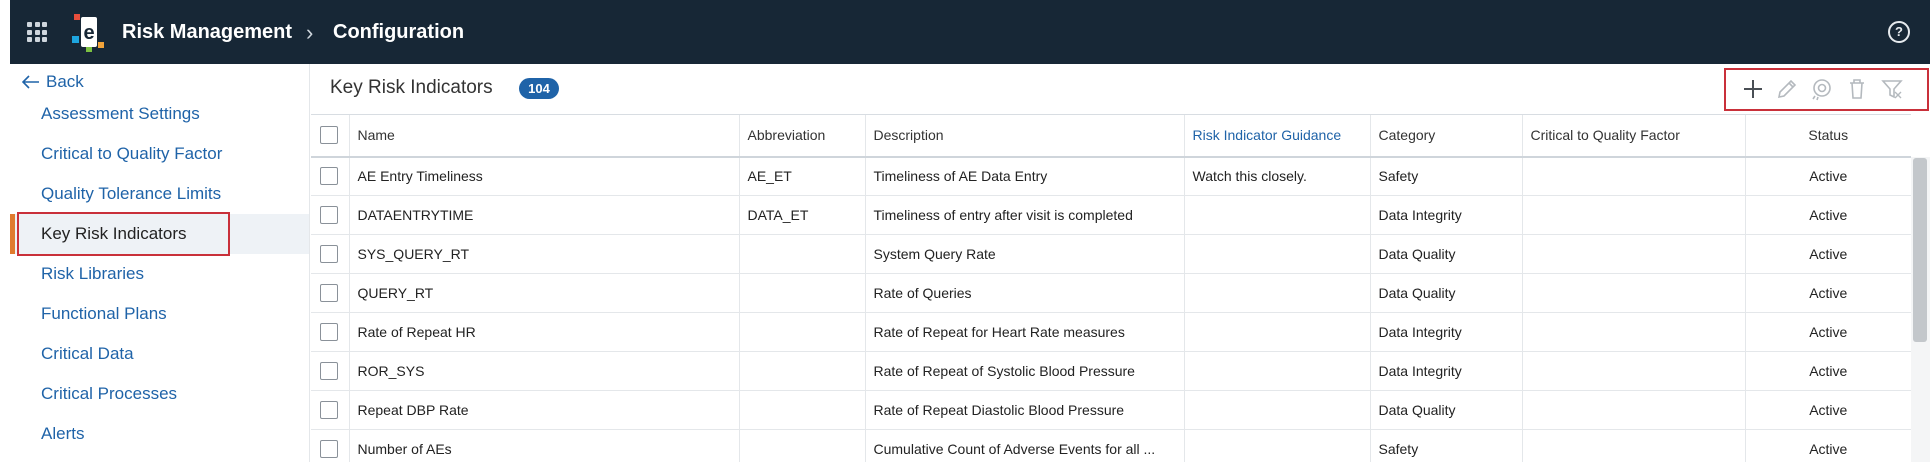 The height and width of the screenshot is (462, 1930). Describe the element at coordinates (114, 234) in the screenshot. I see `sidebar-item-key-risk-indicators: Key Risk Indicators` at that location.